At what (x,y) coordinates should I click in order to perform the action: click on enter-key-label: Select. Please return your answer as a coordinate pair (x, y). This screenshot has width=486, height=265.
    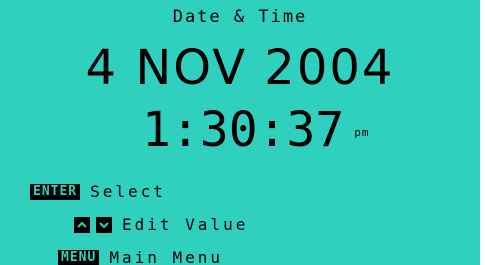
    Looking at the image, I should click on (128, 191).